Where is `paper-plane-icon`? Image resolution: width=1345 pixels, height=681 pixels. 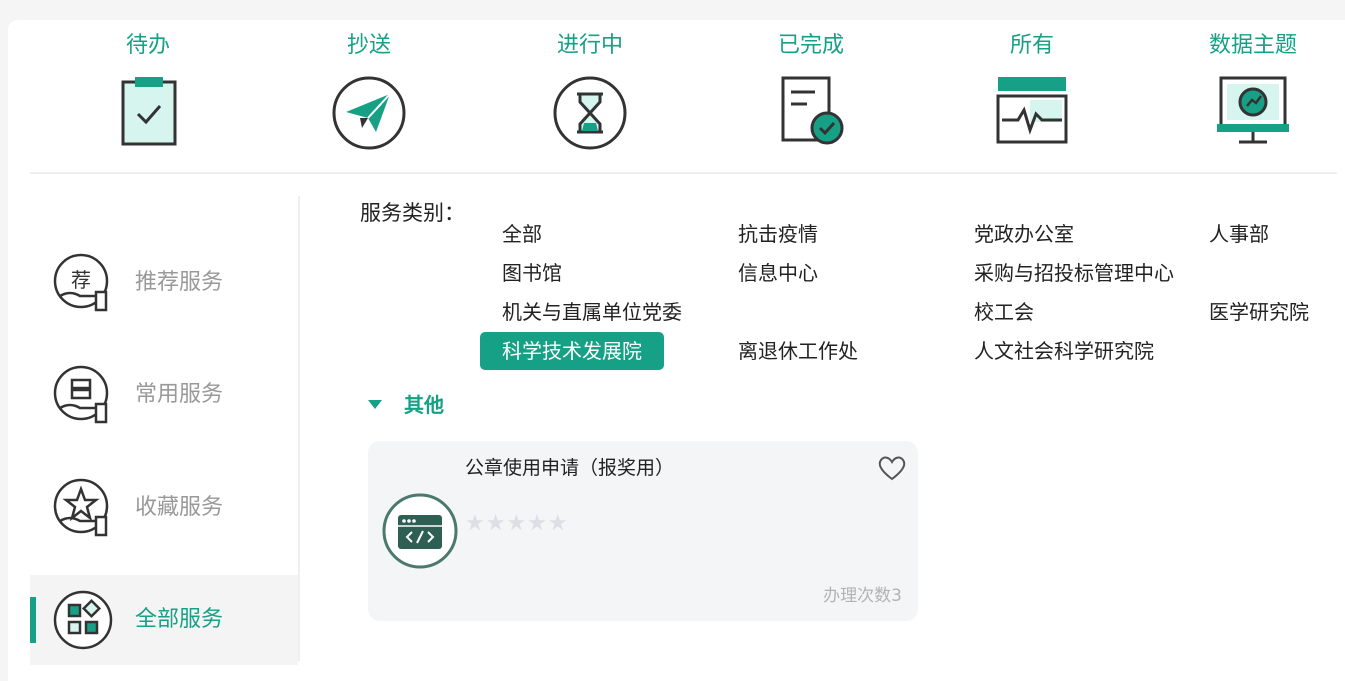
paper-plane-icon is located at coordinates (369, 113).